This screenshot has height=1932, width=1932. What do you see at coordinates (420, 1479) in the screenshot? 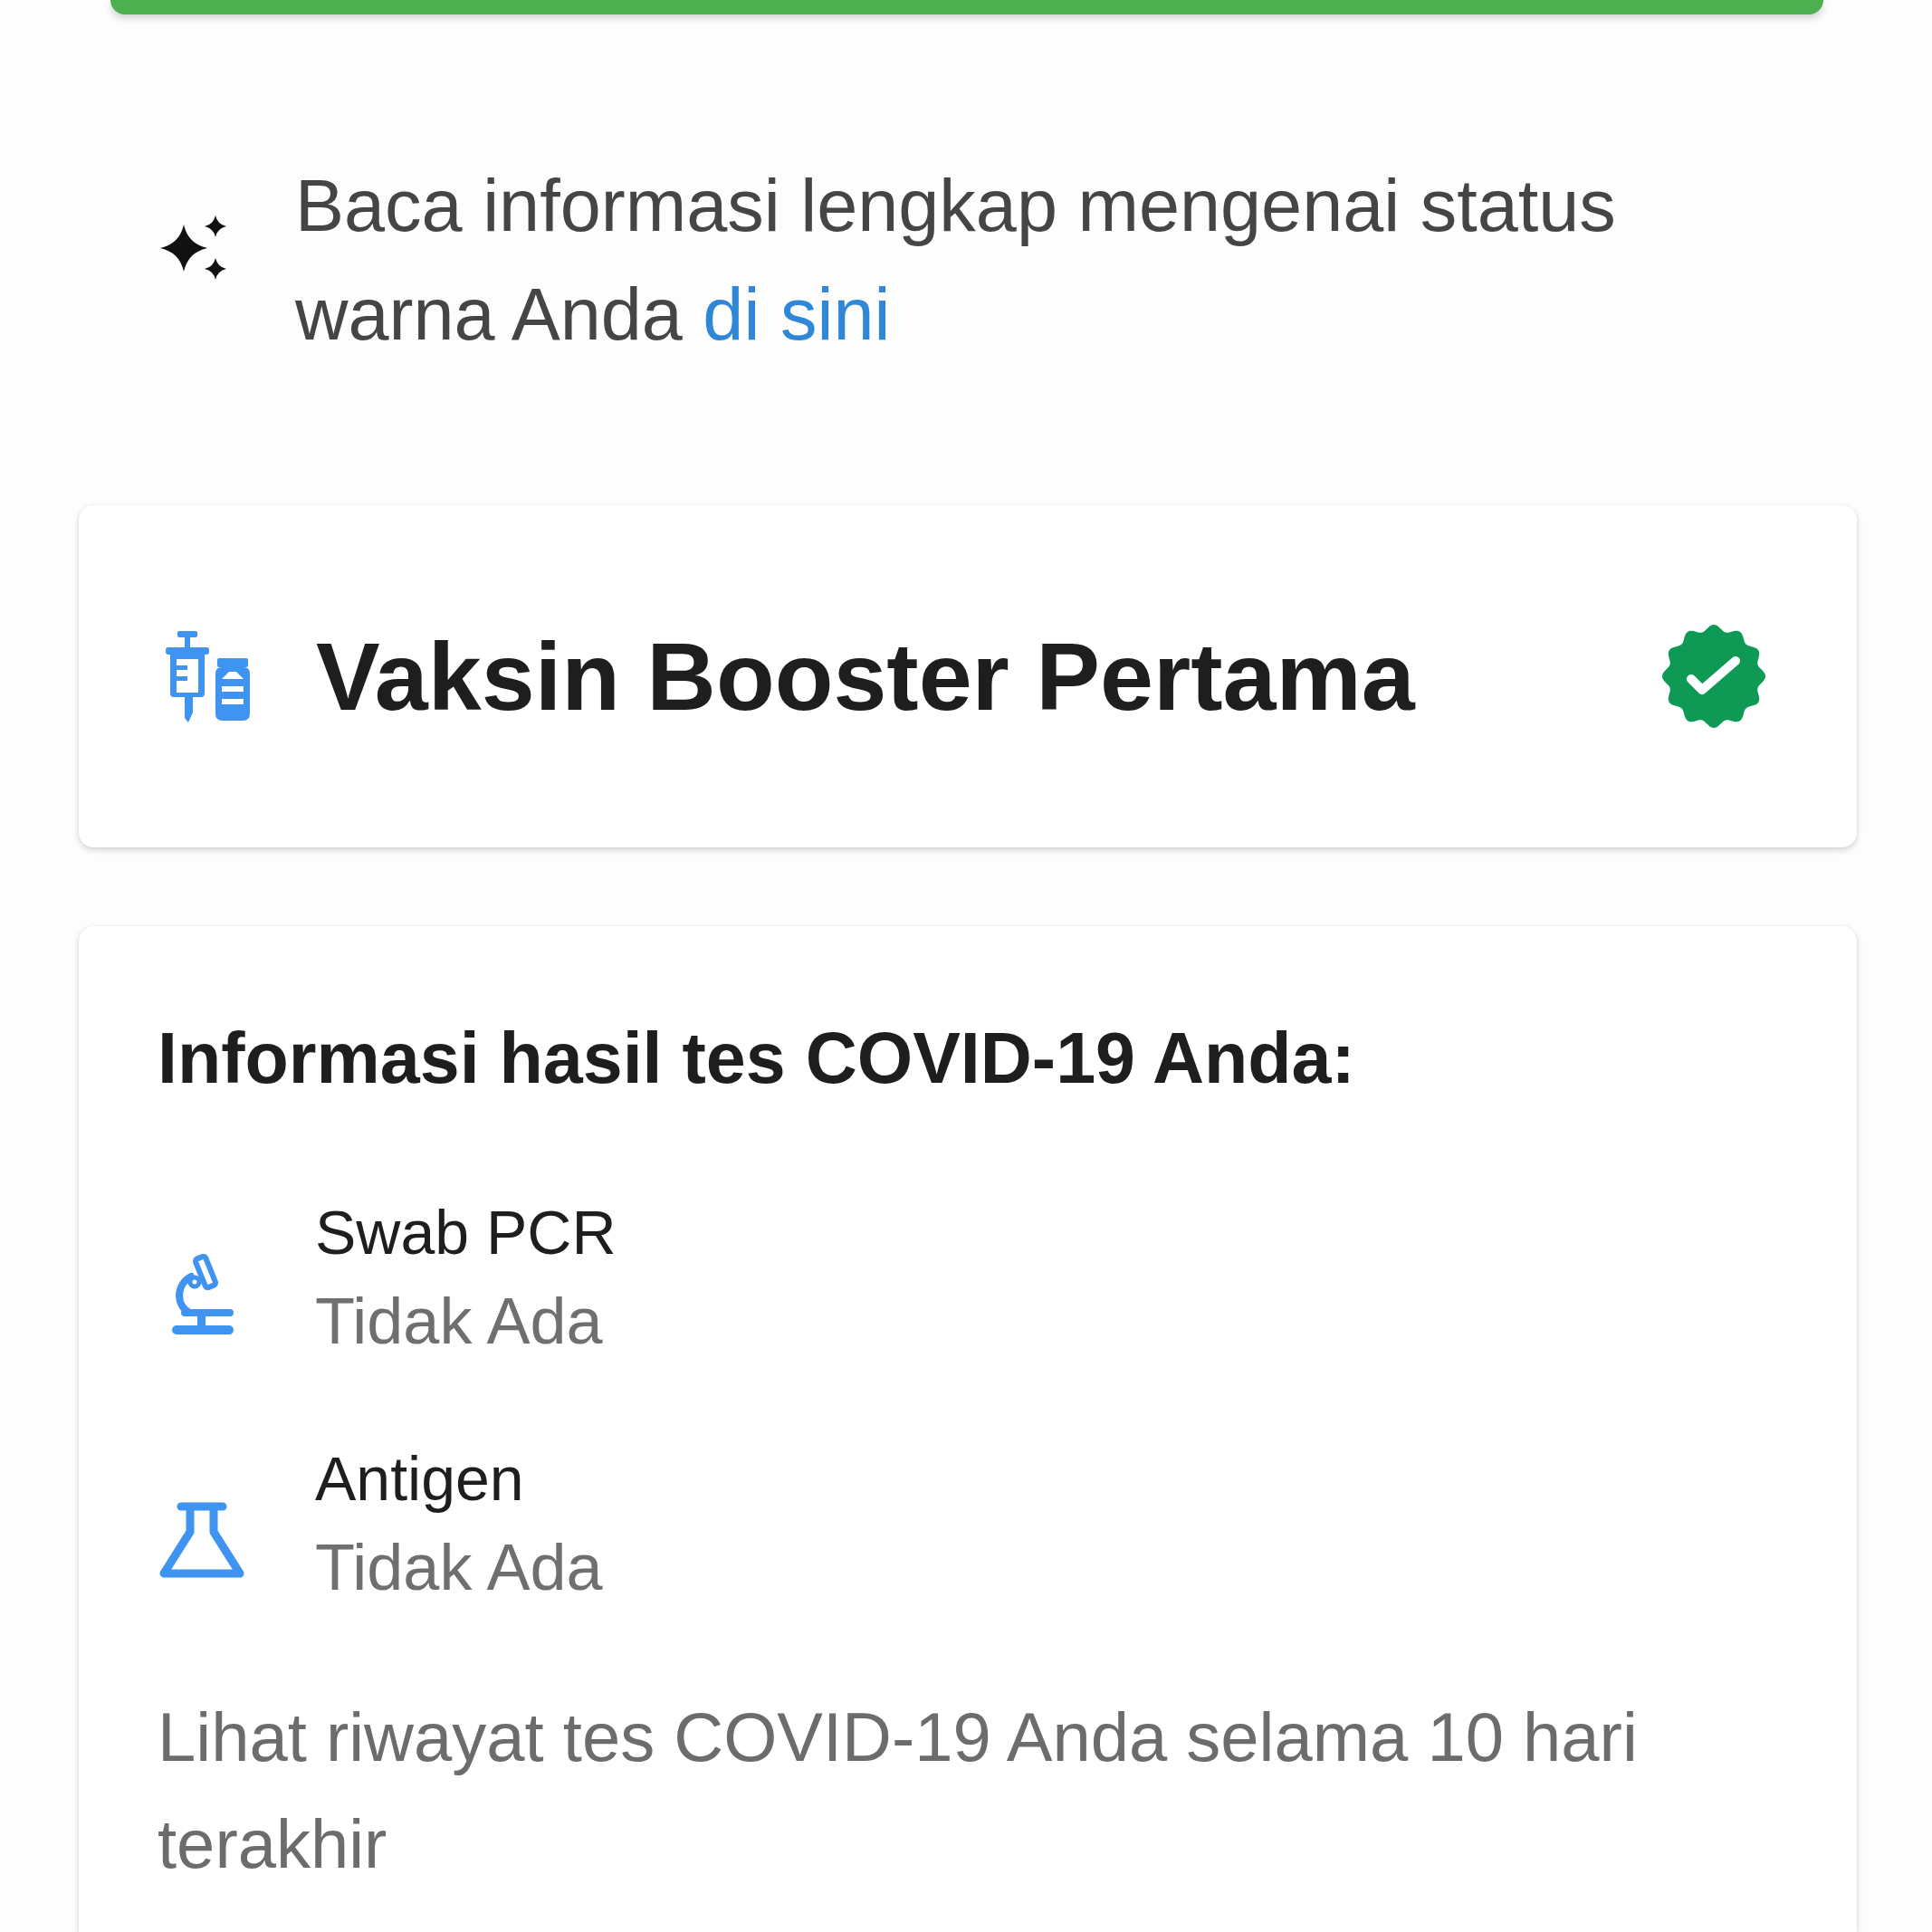
I see `test-name: Antigen` at bounding box center [420, 1479].